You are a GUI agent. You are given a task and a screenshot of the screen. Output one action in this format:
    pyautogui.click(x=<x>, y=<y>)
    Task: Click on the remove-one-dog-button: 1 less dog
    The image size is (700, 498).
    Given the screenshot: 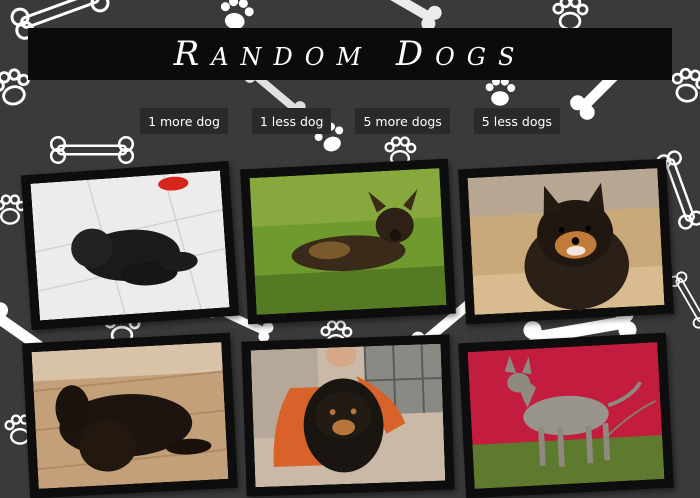 What is the action you would take?
    pyautogui.click(x=291, y=121)
    